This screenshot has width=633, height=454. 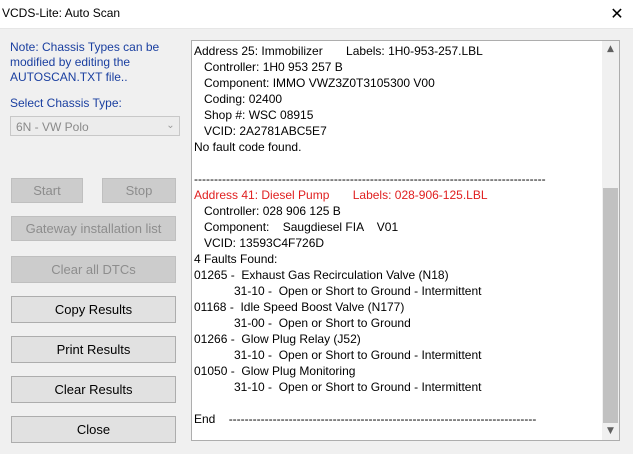 What do you see at coordinates (267, 211) in the screenshot?
I see `log-line: Controller: 028 906 125 B` at bounding box center [267, 211].